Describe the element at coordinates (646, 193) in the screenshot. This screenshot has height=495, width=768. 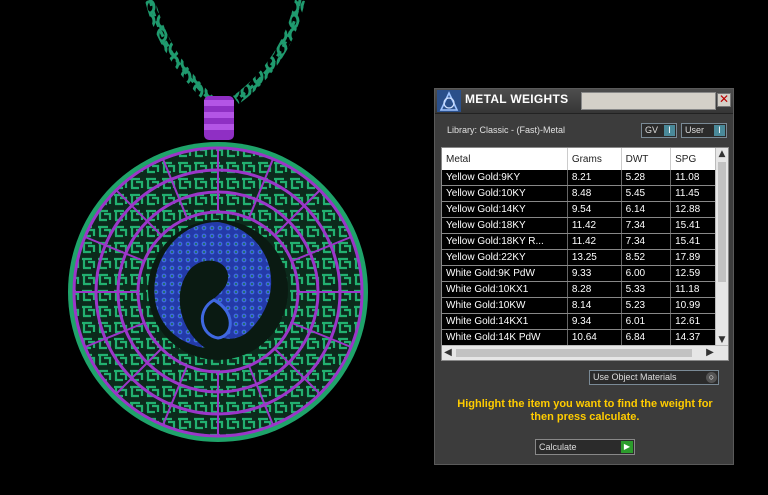
I see `dwt-cell: 5.45` at that location.